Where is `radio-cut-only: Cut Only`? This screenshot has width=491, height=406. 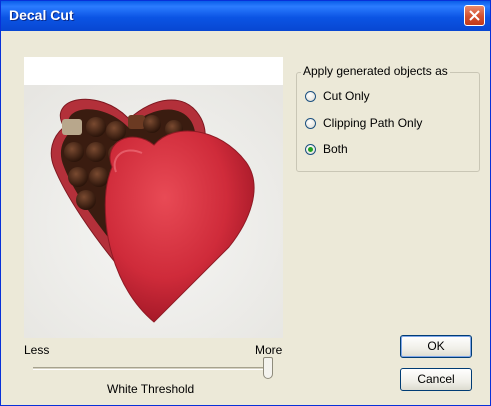
radio-cut-only: Cut Only is located at coordinates (337, 96).